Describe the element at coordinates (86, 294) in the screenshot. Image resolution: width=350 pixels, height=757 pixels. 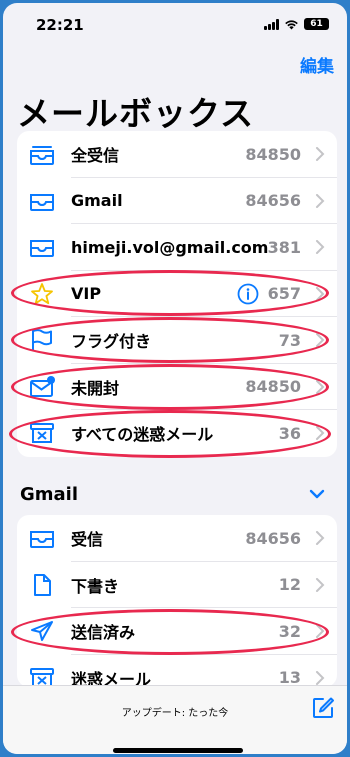
I see `mailbox-label: VIP` at that location.